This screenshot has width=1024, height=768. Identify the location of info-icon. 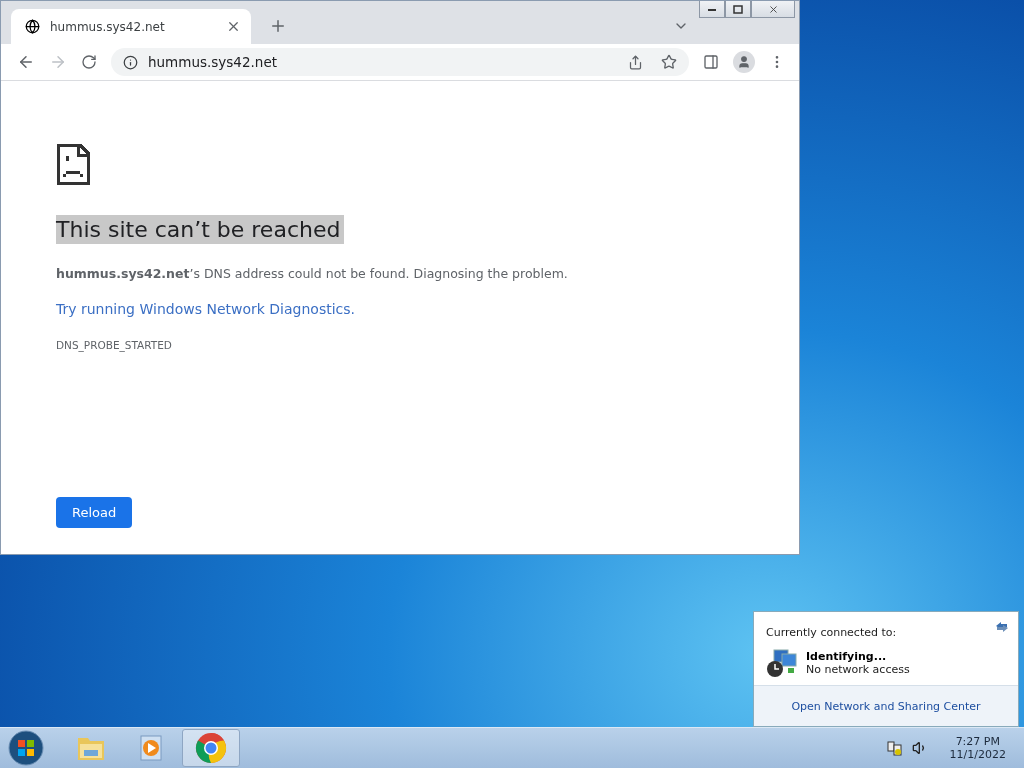
(130, 62).